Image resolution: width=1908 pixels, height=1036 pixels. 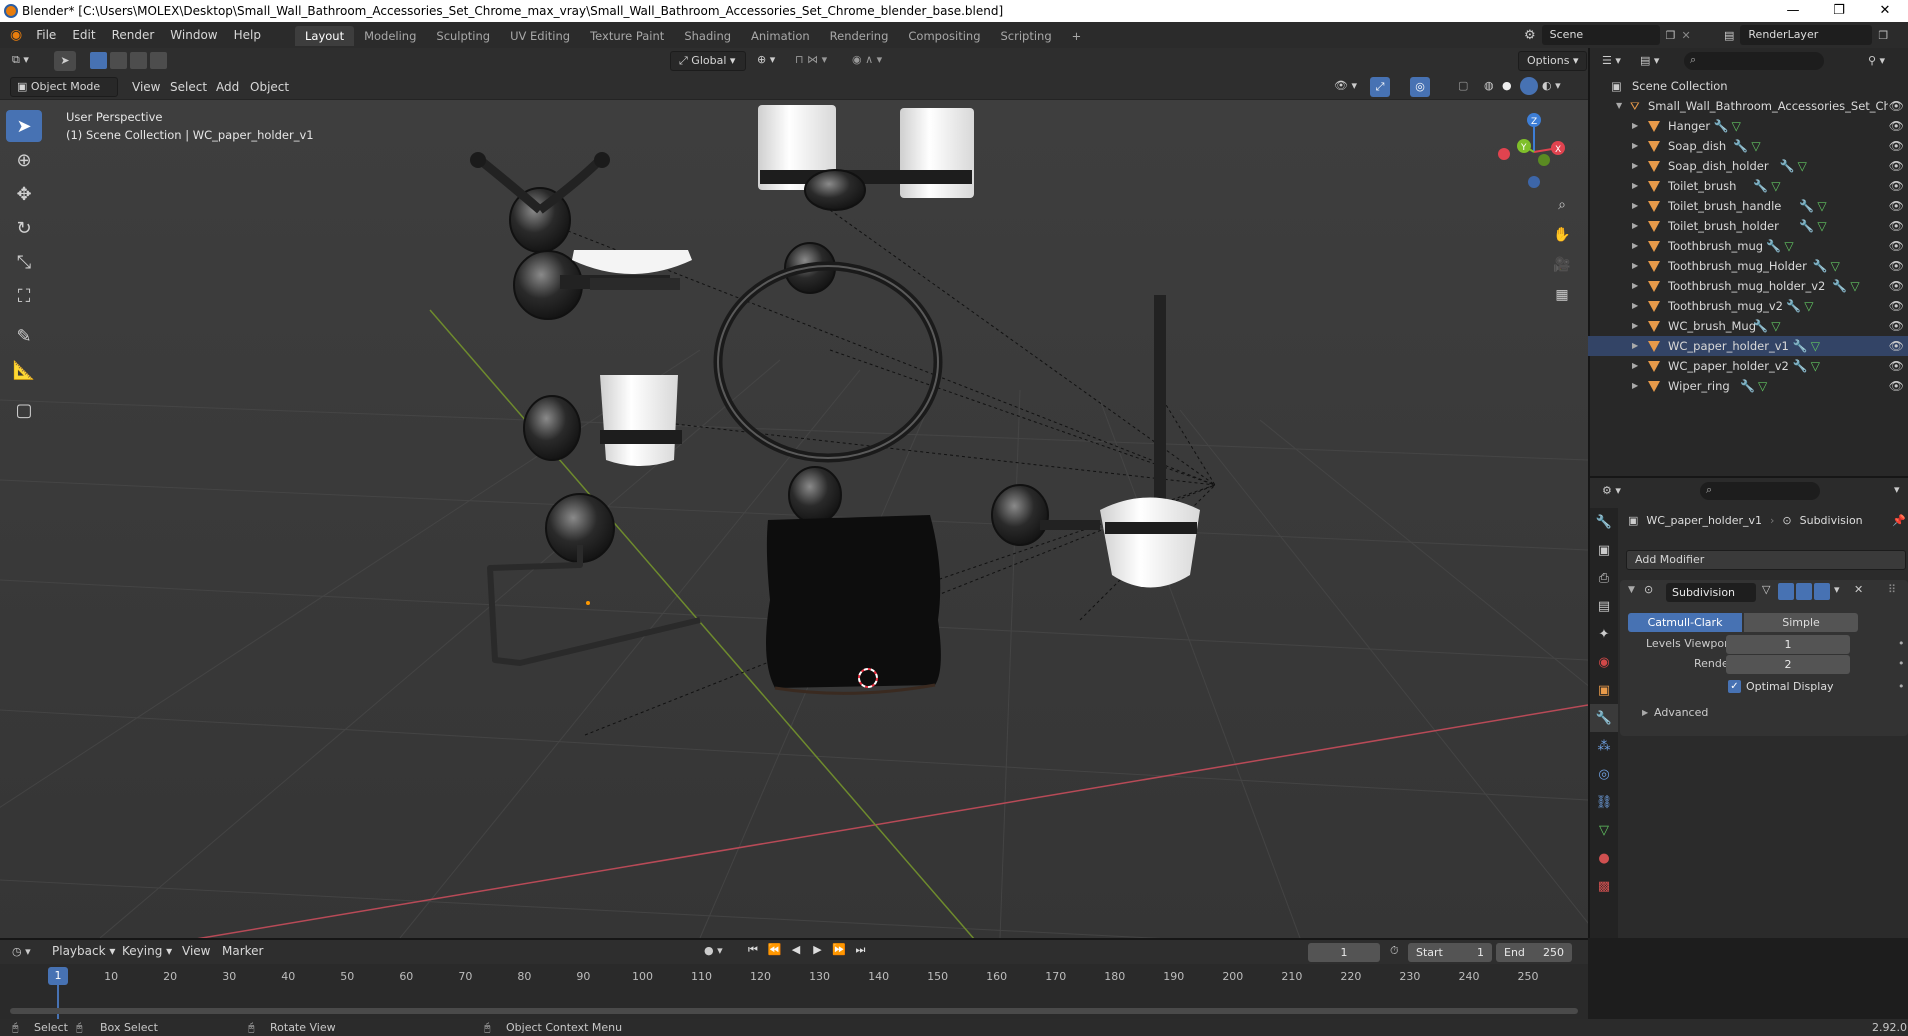 I want to click on new-view-layer-icon: ❐, so click(x=1883, y=35).